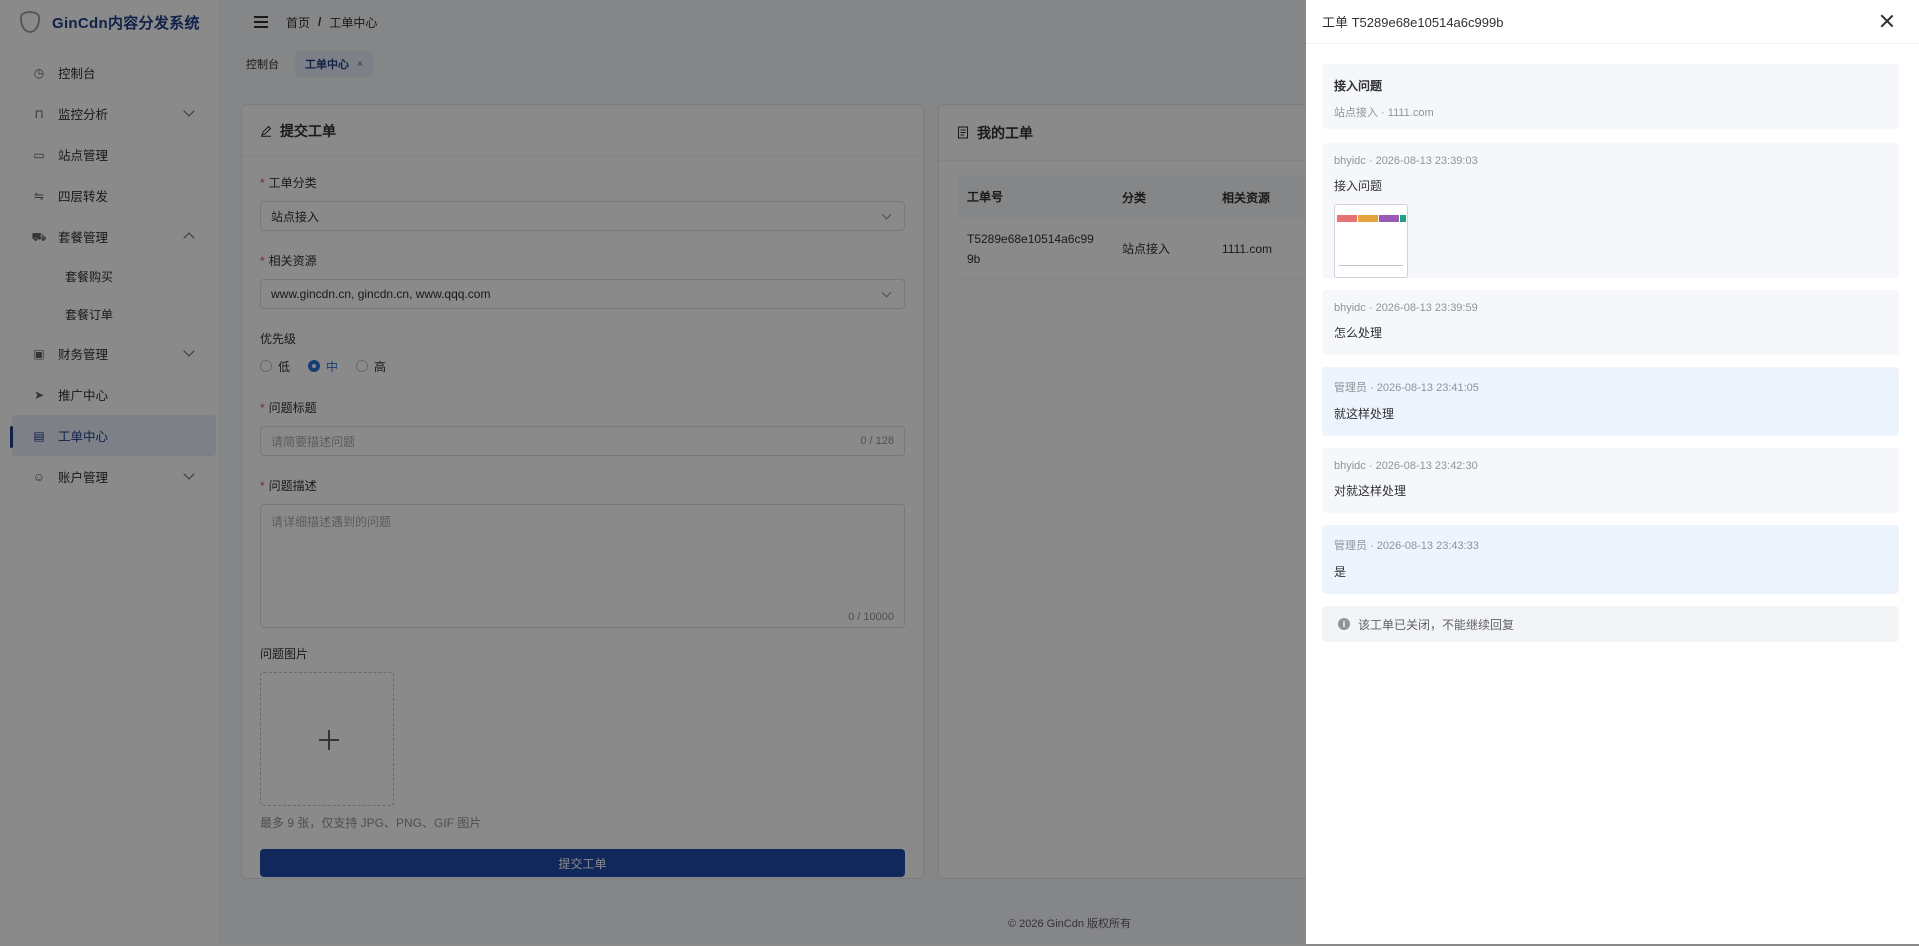 Image resolution: width=1919 pixels, height=946 pixels. What do you see at coordinates (1413, 22) in the screenshot?
I see `drawer-title: 工单 T5289e68e10514a6c999b` at bounding box center [1413, 22].